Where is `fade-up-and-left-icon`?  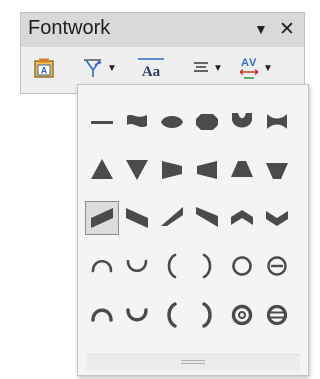
fade-up-and-left-icon is located at coordinates (207, 217).